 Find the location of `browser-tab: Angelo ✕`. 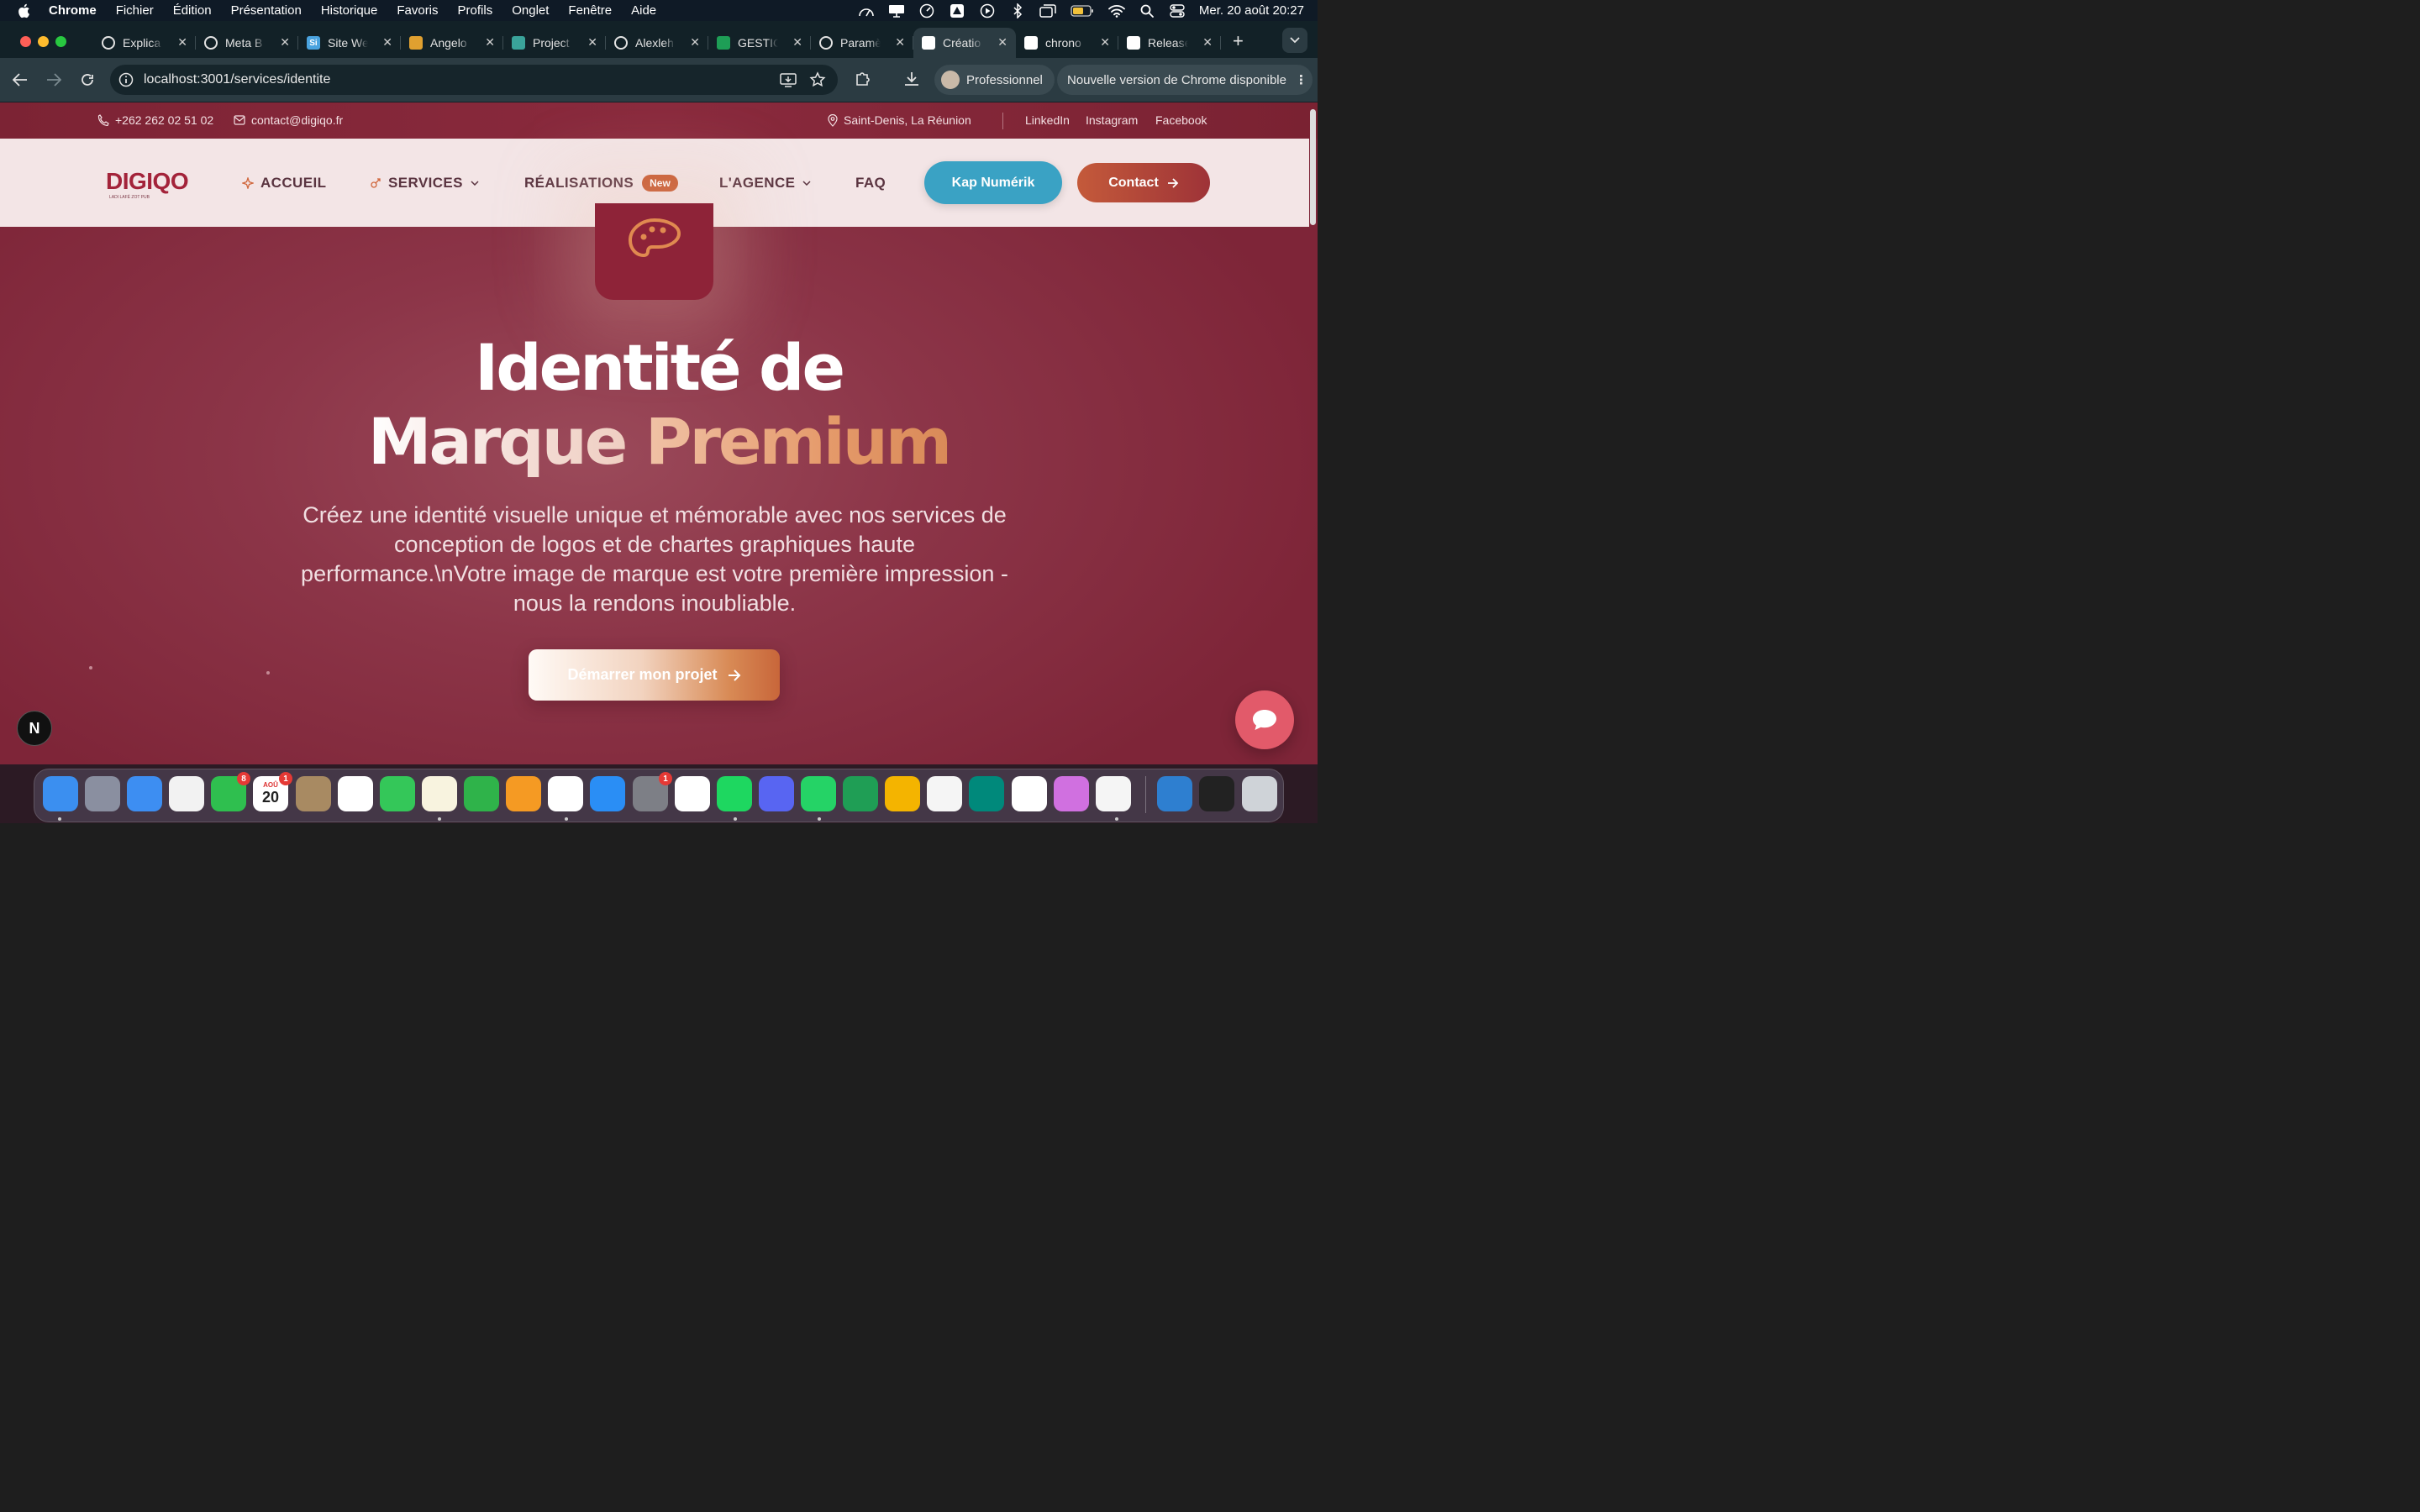

browser-tab: Angelo ✕ is located at coordinates (452, 43).